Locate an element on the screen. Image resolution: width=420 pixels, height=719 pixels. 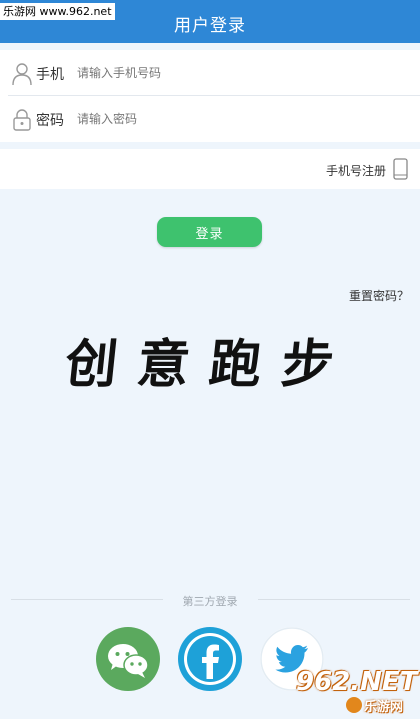
watermark-top: 乐游网 www.962.net is located at coordinates (57, 11).